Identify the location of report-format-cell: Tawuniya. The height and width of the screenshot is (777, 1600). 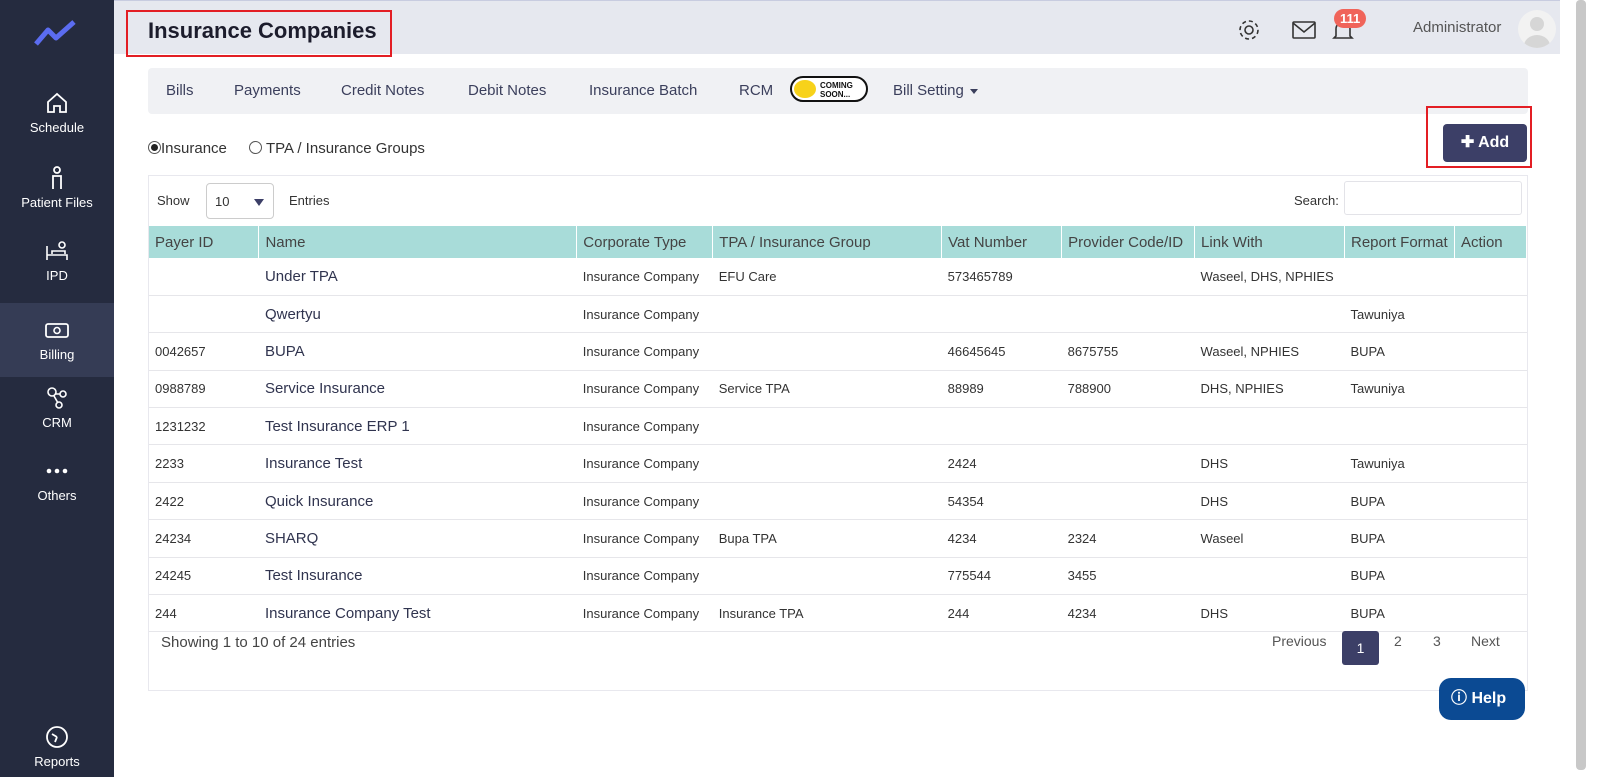
(1399, 314).